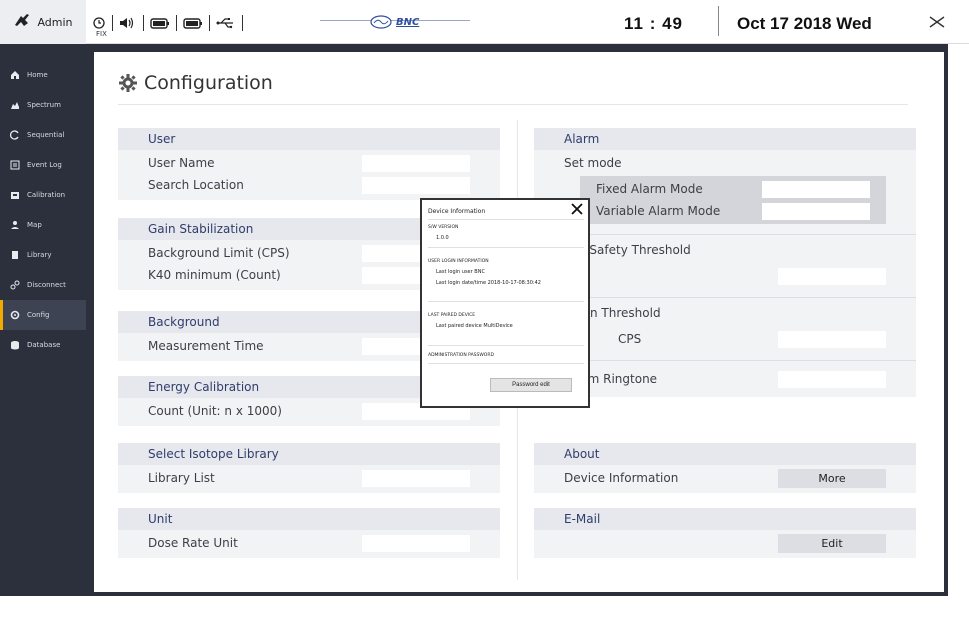  I want to click on library-icon, so click(15, 255).